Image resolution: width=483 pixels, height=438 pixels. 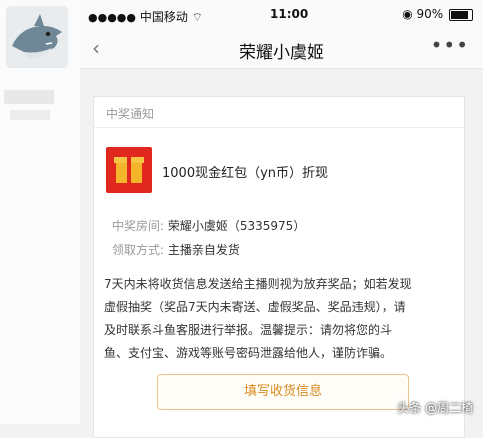 I want to click on divider, so click(x=279, y=127).